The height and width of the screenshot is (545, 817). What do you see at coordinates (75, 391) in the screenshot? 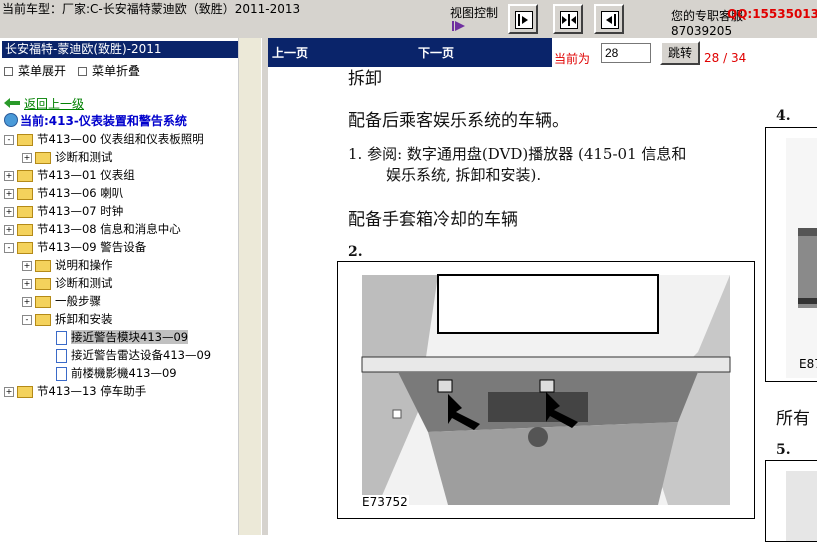
I see `tree-node: + 节413—13 停车助手` at bounding box center [75, 391].